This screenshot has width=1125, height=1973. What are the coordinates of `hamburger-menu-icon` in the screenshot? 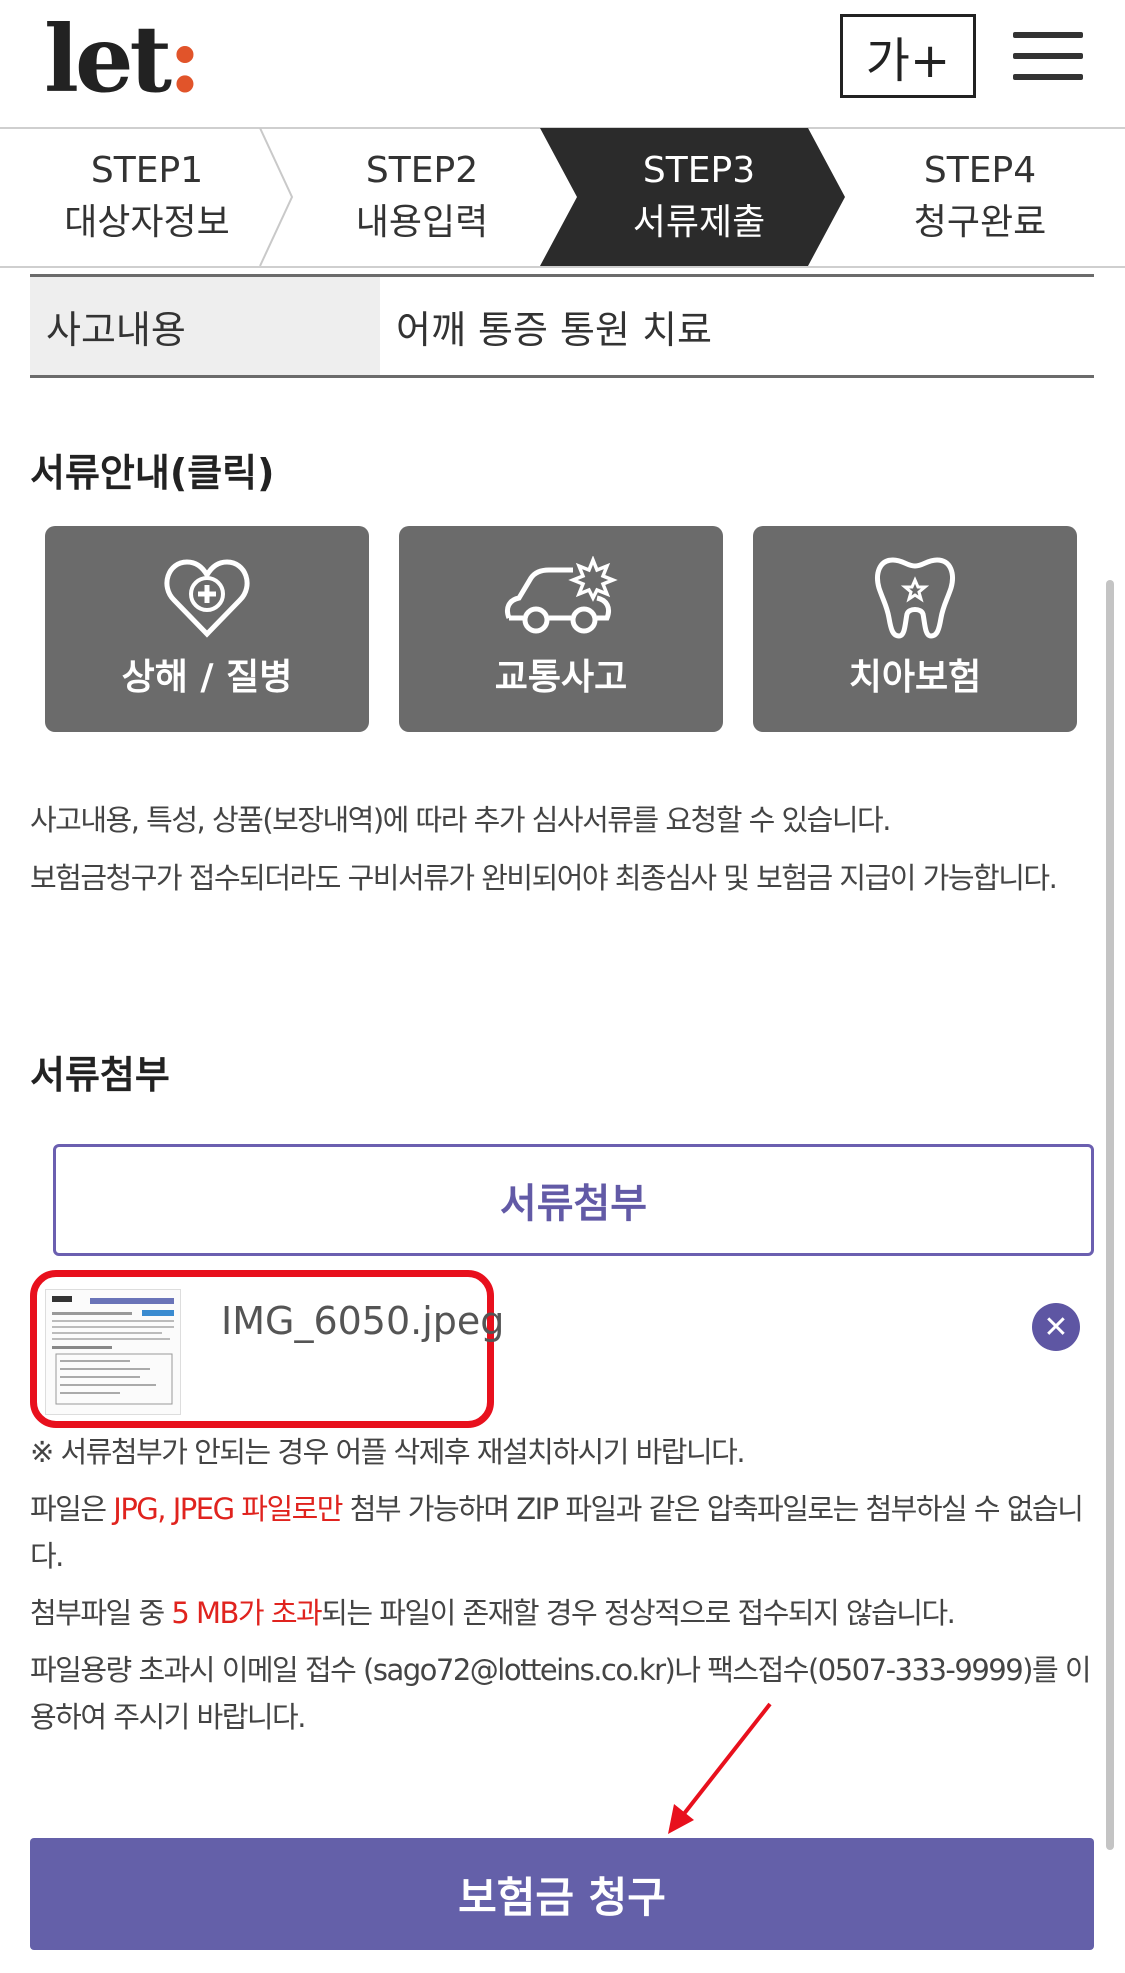 It's located at (1048, 56).